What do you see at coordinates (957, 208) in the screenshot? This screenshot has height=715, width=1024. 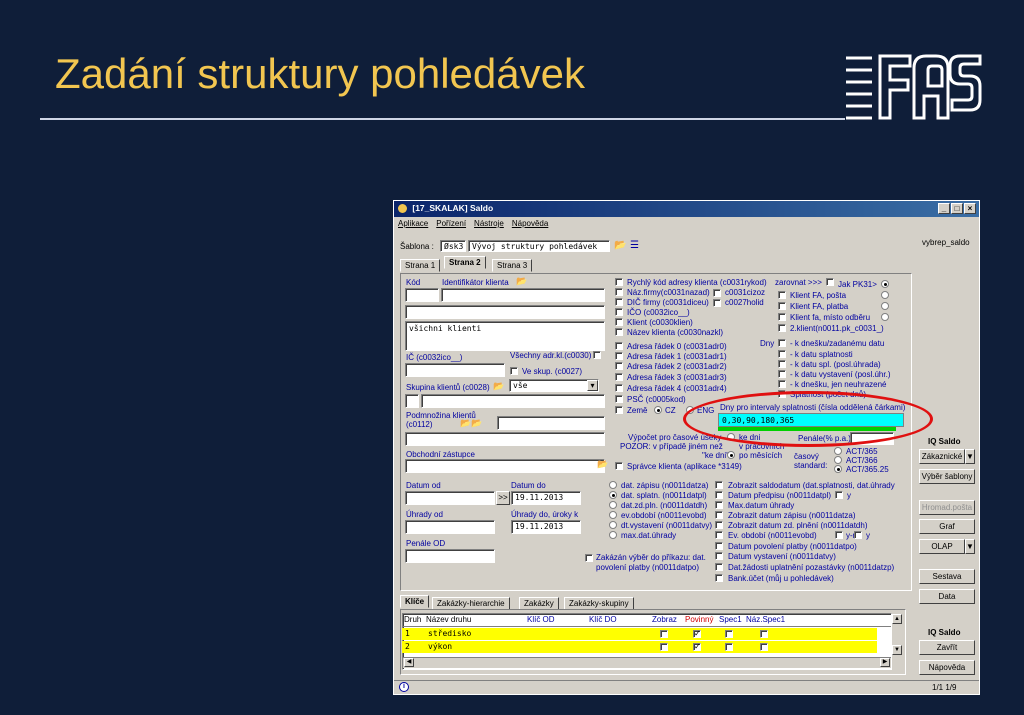 I see `maximize-button: □` at bounding box center [957, 208].